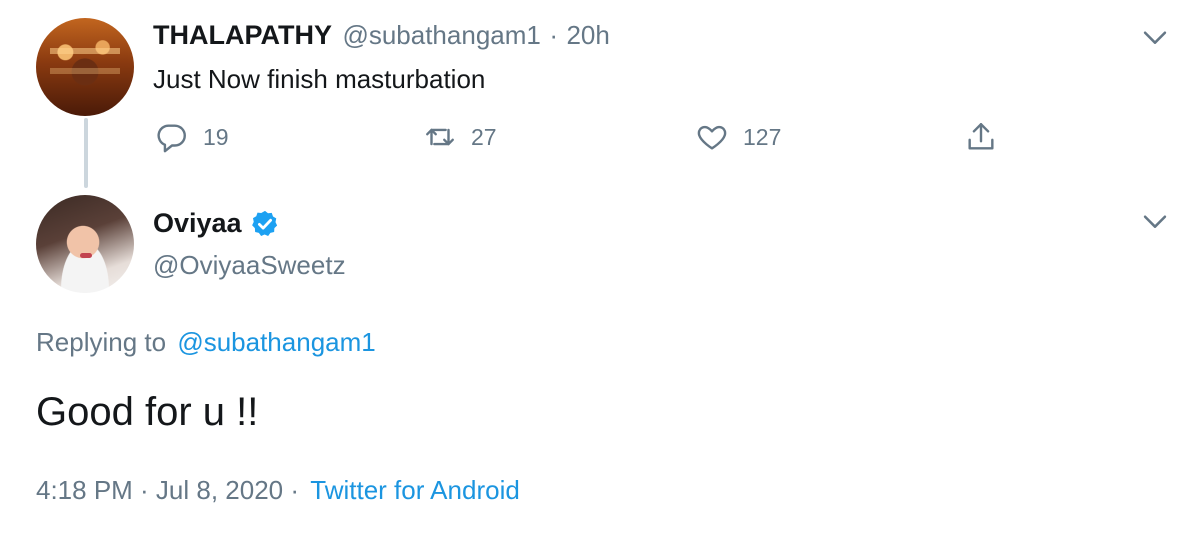 The image size is (1200, 535). Describe the element at coordinates (460, 137) in the screenshot. I see `retweet-button: 27` at that location.